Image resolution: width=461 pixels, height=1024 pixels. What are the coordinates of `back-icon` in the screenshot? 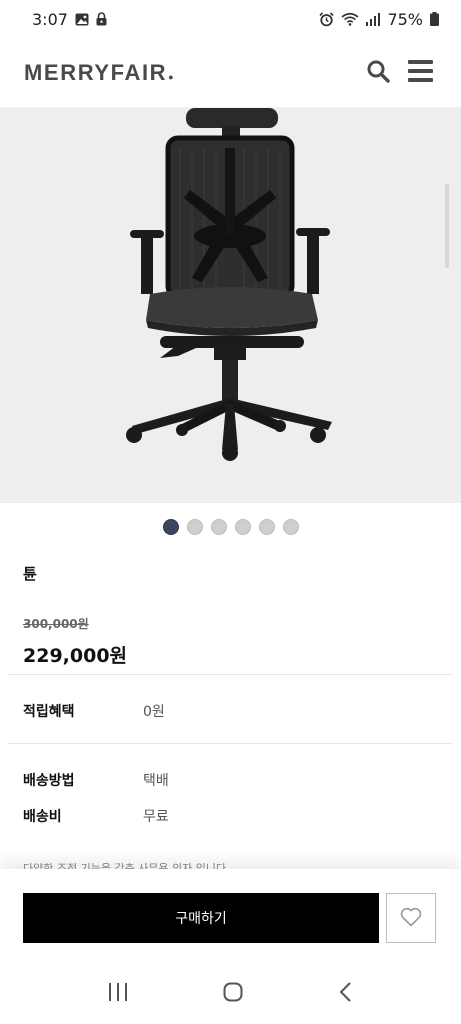 It's located at (346, 994).